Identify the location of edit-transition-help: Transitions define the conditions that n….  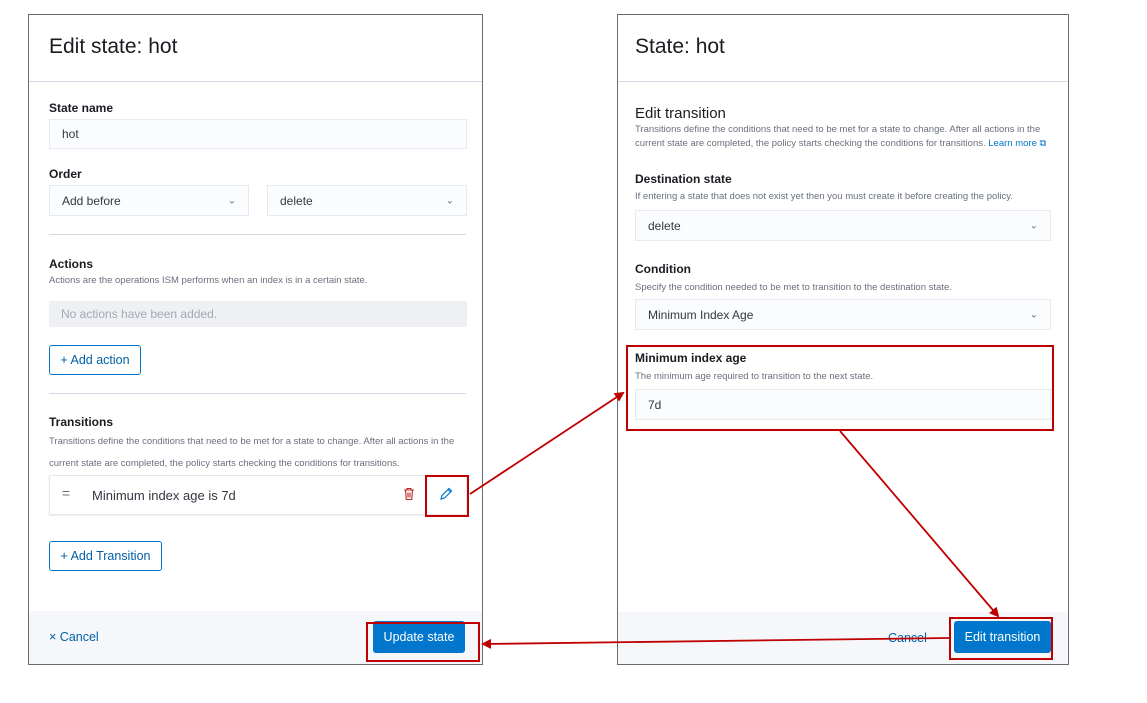
(843, 137).